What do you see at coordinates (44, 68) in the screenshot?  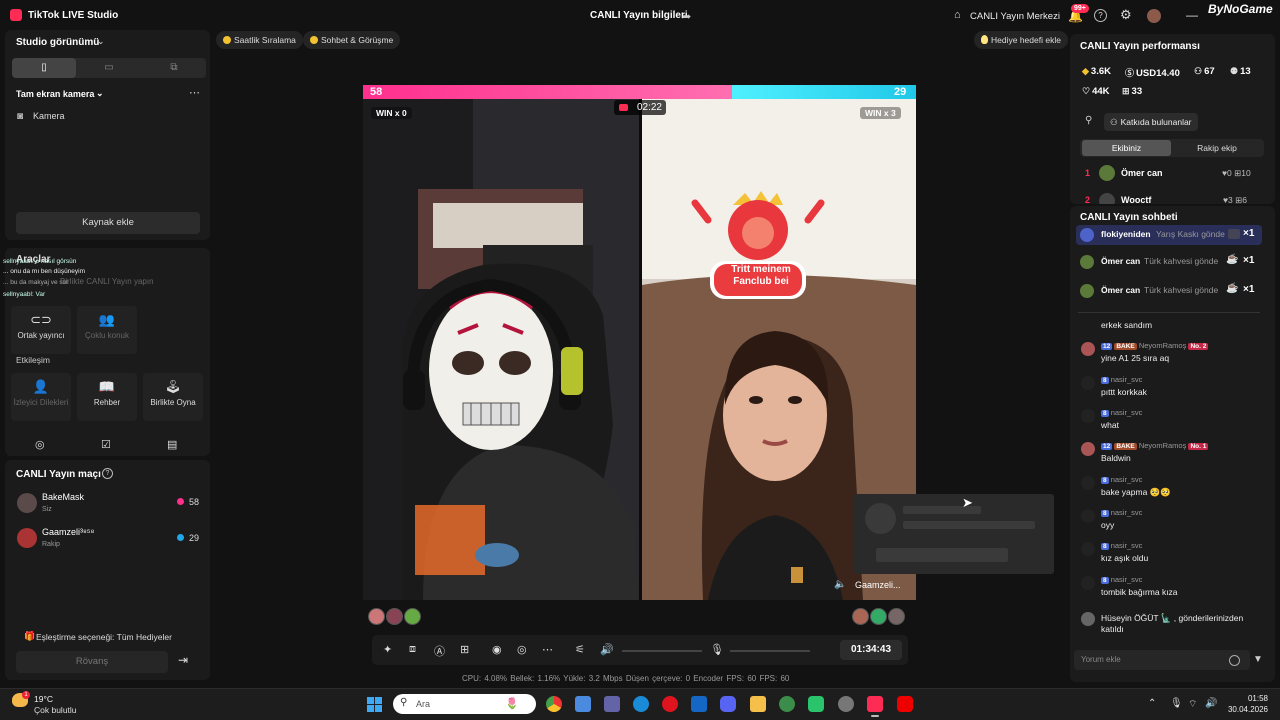 I see `portrait-layout-button: ▯` at bounding box center [44, 68].